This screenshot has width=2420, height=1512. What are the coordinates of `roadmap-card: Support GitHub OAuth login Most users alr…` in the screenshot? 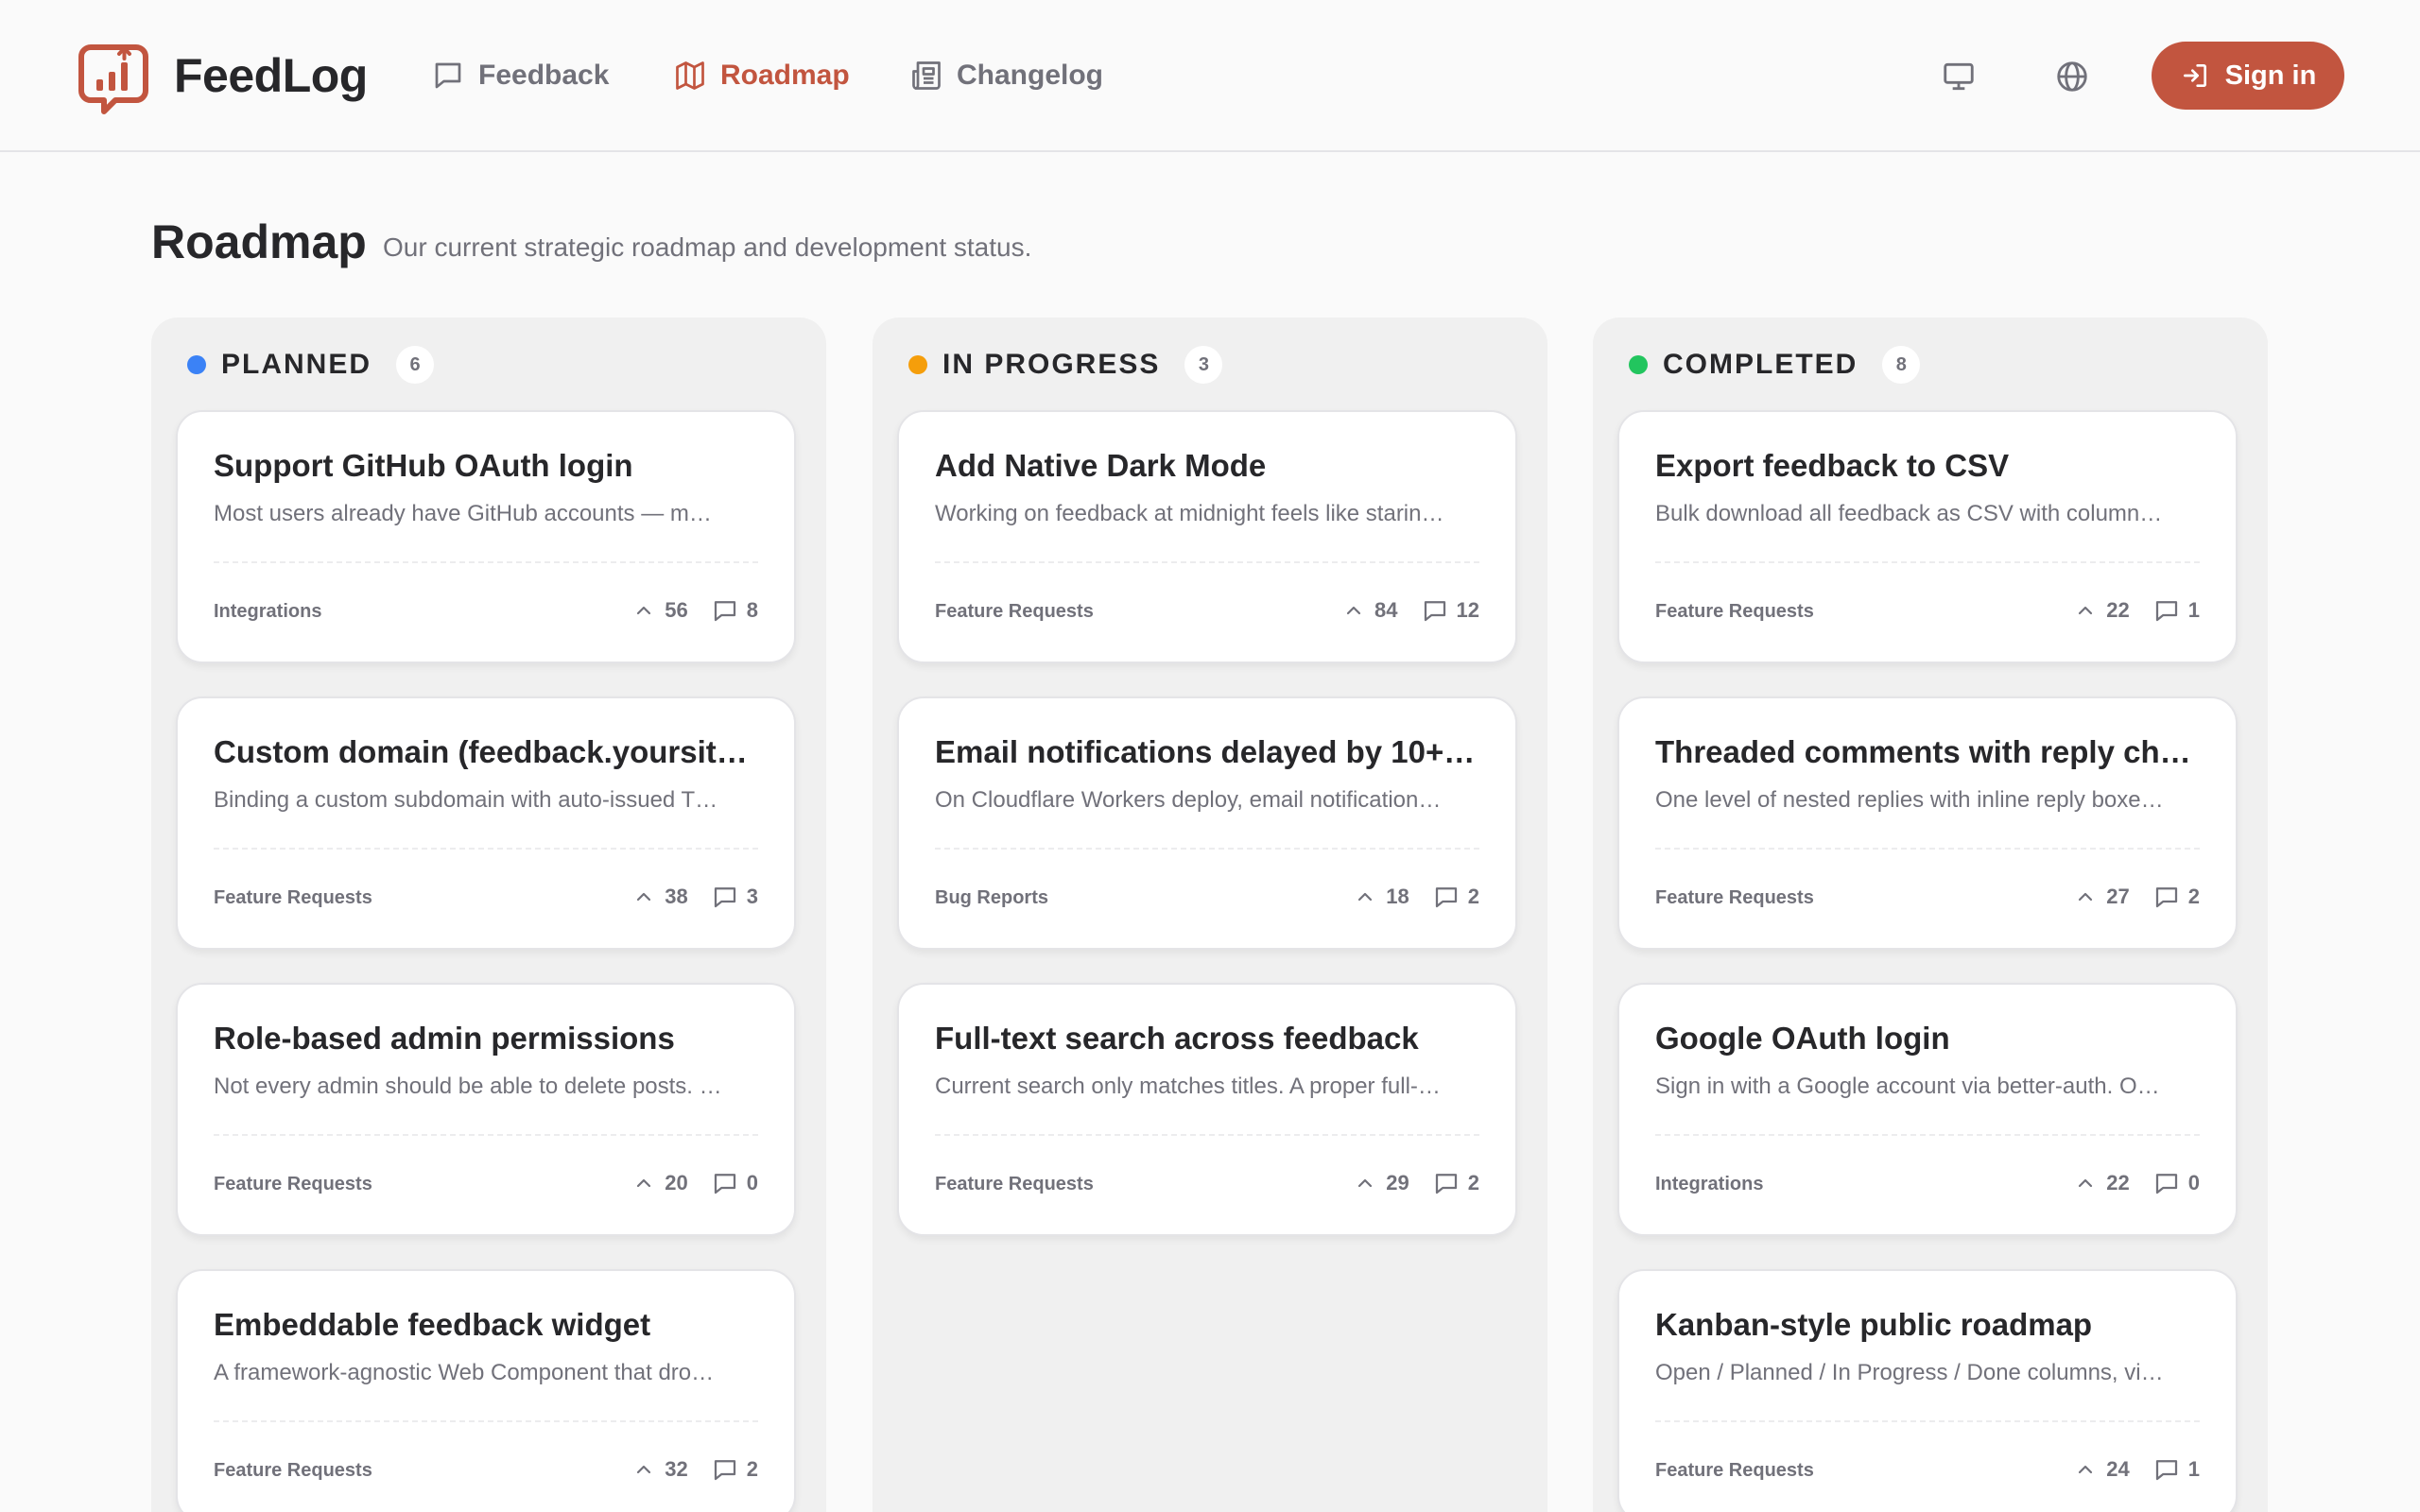 It's located at (486, 536).